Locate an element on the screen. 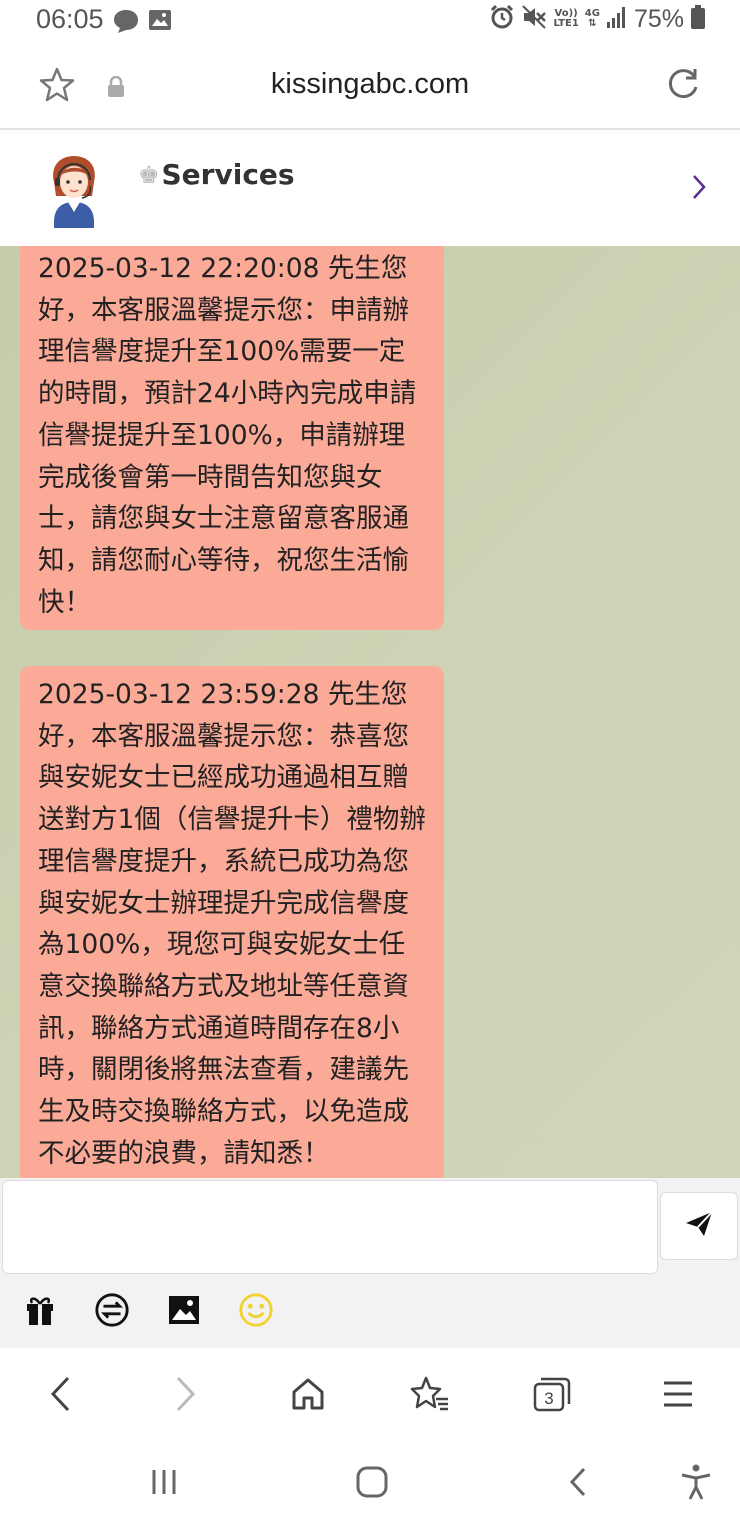 The height and width of the screenshot is (1521, 740). system-navigation is located at coordinates (370, 1480).